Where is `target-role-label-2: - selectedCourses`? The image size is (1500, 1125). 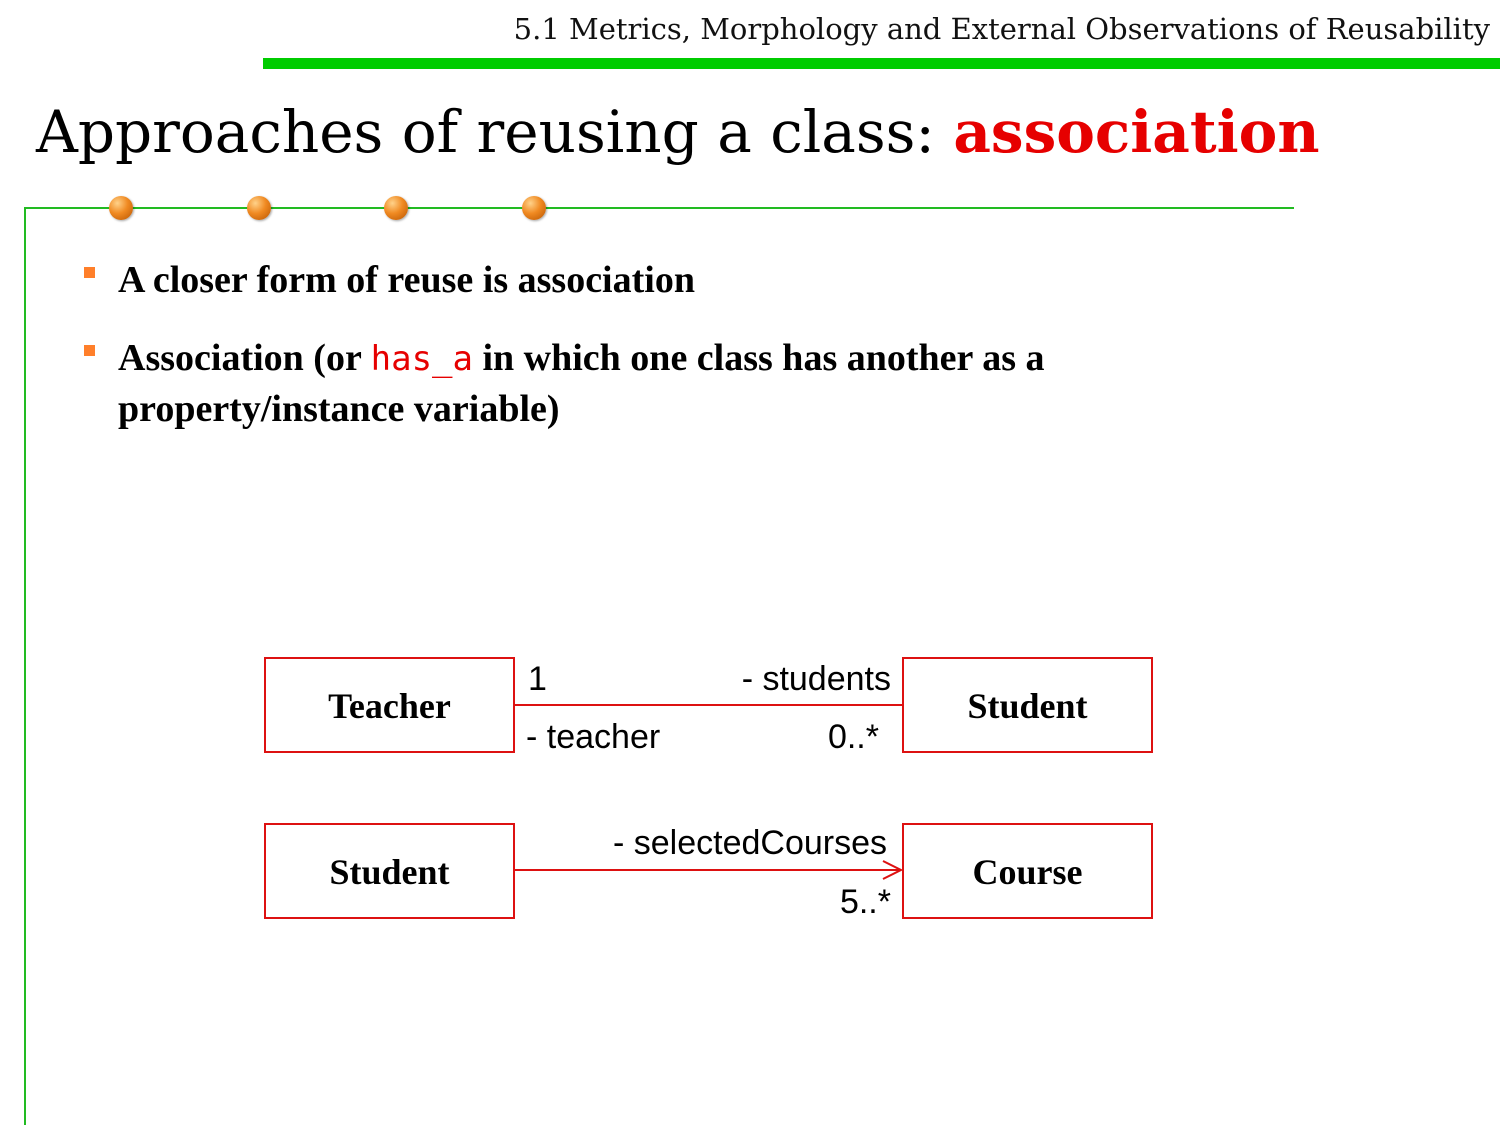
target-role-label-2: - selectedCourses is located at coordinates (750, 843).